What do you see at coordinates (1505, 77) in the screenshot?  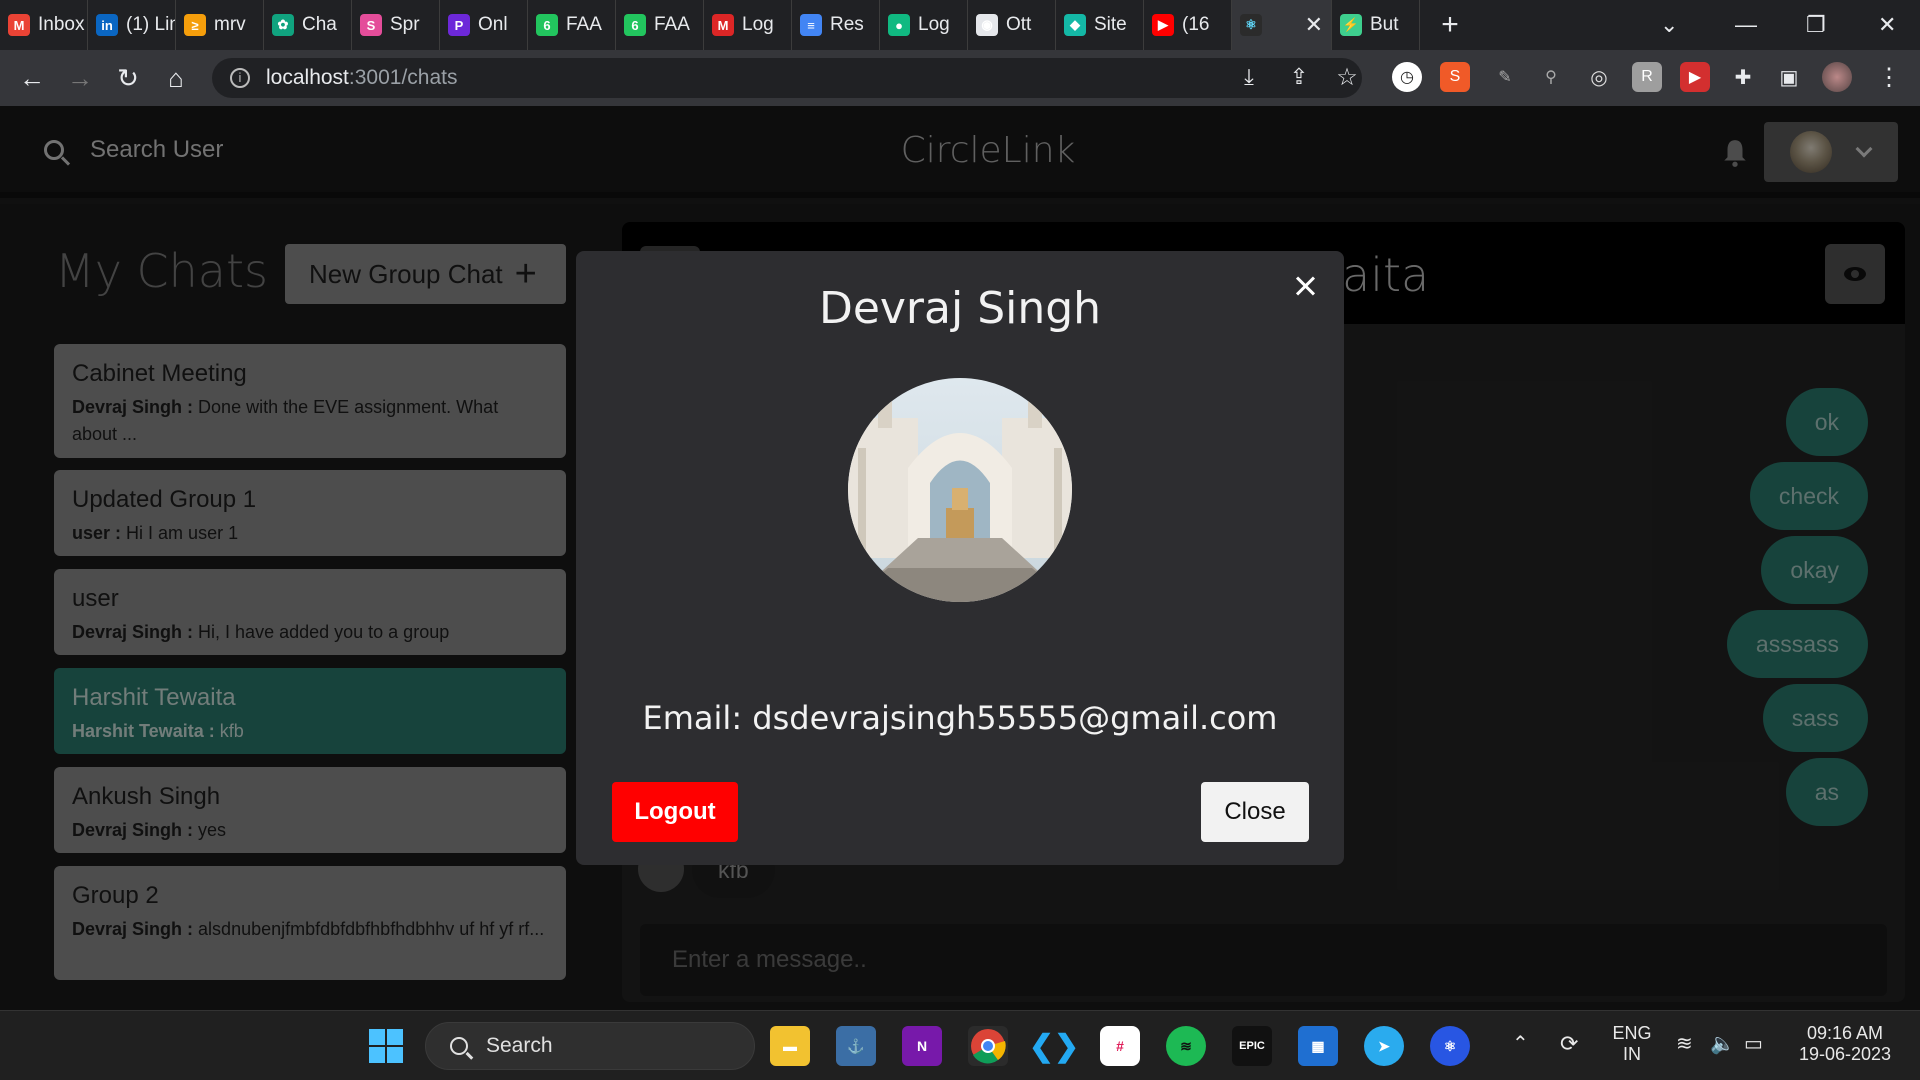 I see `extension-pen-icon: ✎` at bounding box center [1505, 77].